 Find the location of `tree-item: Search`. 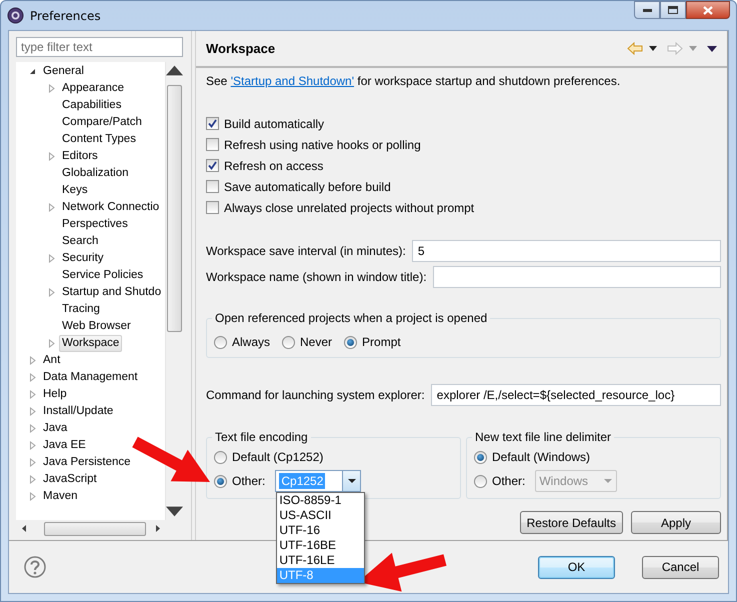

tree-item: Search is located at coordinates (80, 241).